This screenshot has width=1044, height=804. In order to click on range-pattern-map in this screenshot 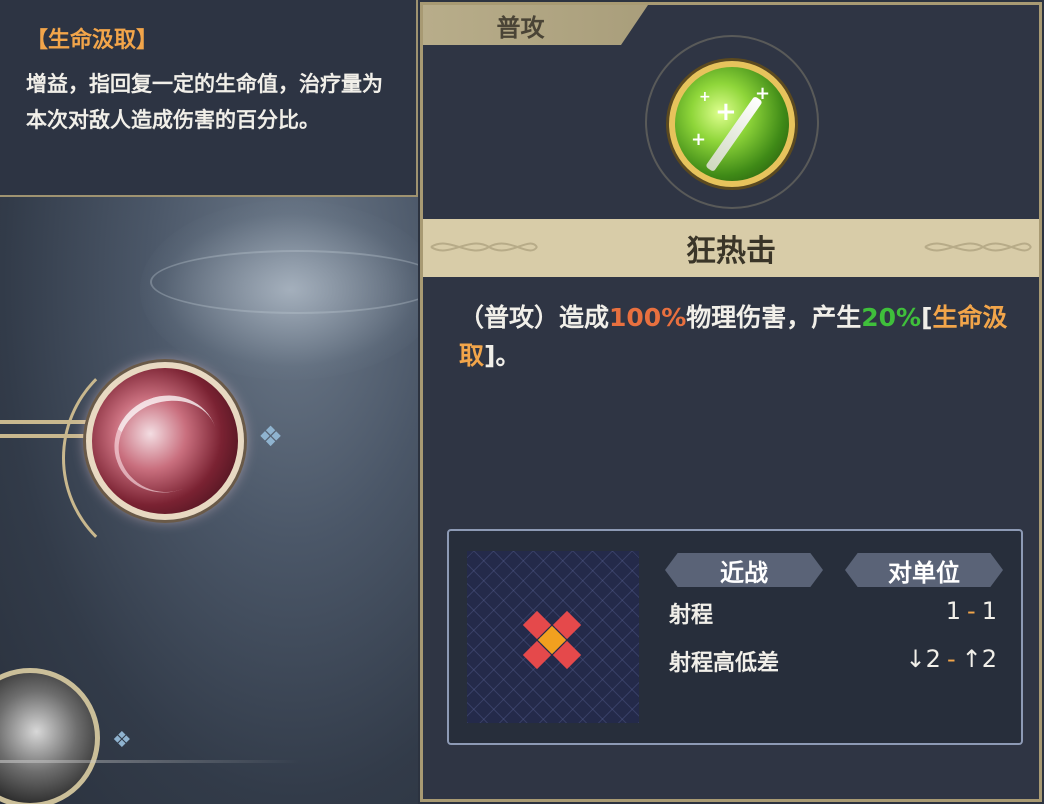, I will do `click(553, 637)`.